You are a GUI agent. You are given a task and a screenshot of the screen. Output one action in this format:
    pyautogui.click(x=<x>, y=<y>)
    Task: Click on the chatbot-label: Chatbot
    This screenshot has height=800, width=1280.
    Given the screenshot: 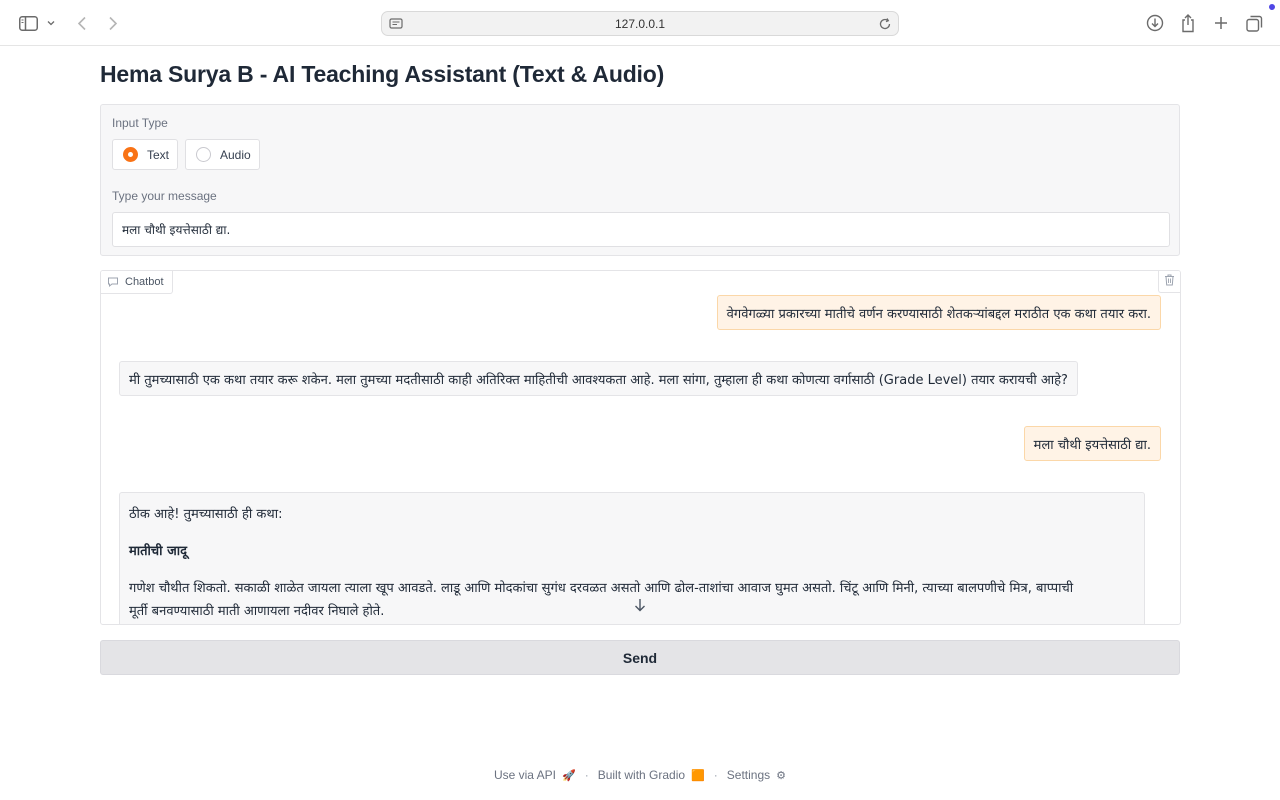 What is the action you would take?
    pyautogui.click(x=144, y=282)
    